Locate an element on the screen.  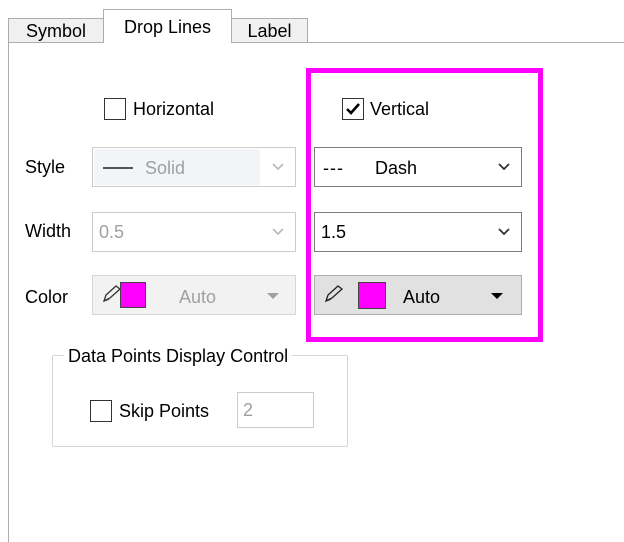
vertical-style-dropdown: --- Dash is located at coordinates (418, 167).